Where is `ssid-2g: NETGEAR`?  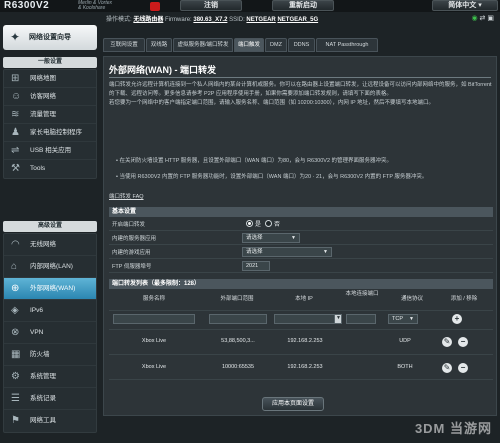
ssid-2g: NETGEAR is located at coordinates (260, 20).